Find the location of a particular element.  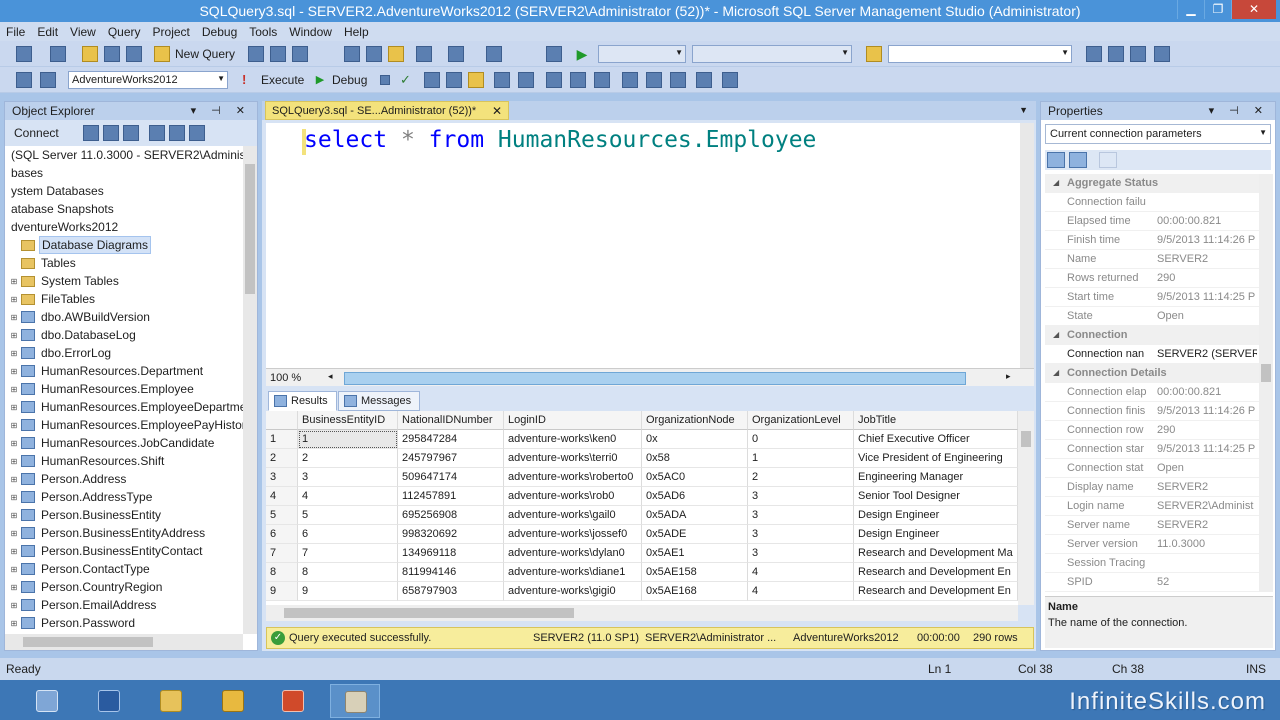

grid-cell: 0x5AD6 is located at coordinates (695, 496).